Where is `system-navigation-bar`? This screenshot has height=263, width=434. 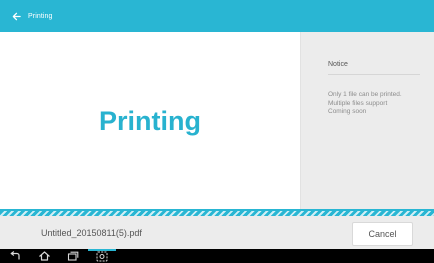
system-navigation-bar is located at coordinates (217, 256).